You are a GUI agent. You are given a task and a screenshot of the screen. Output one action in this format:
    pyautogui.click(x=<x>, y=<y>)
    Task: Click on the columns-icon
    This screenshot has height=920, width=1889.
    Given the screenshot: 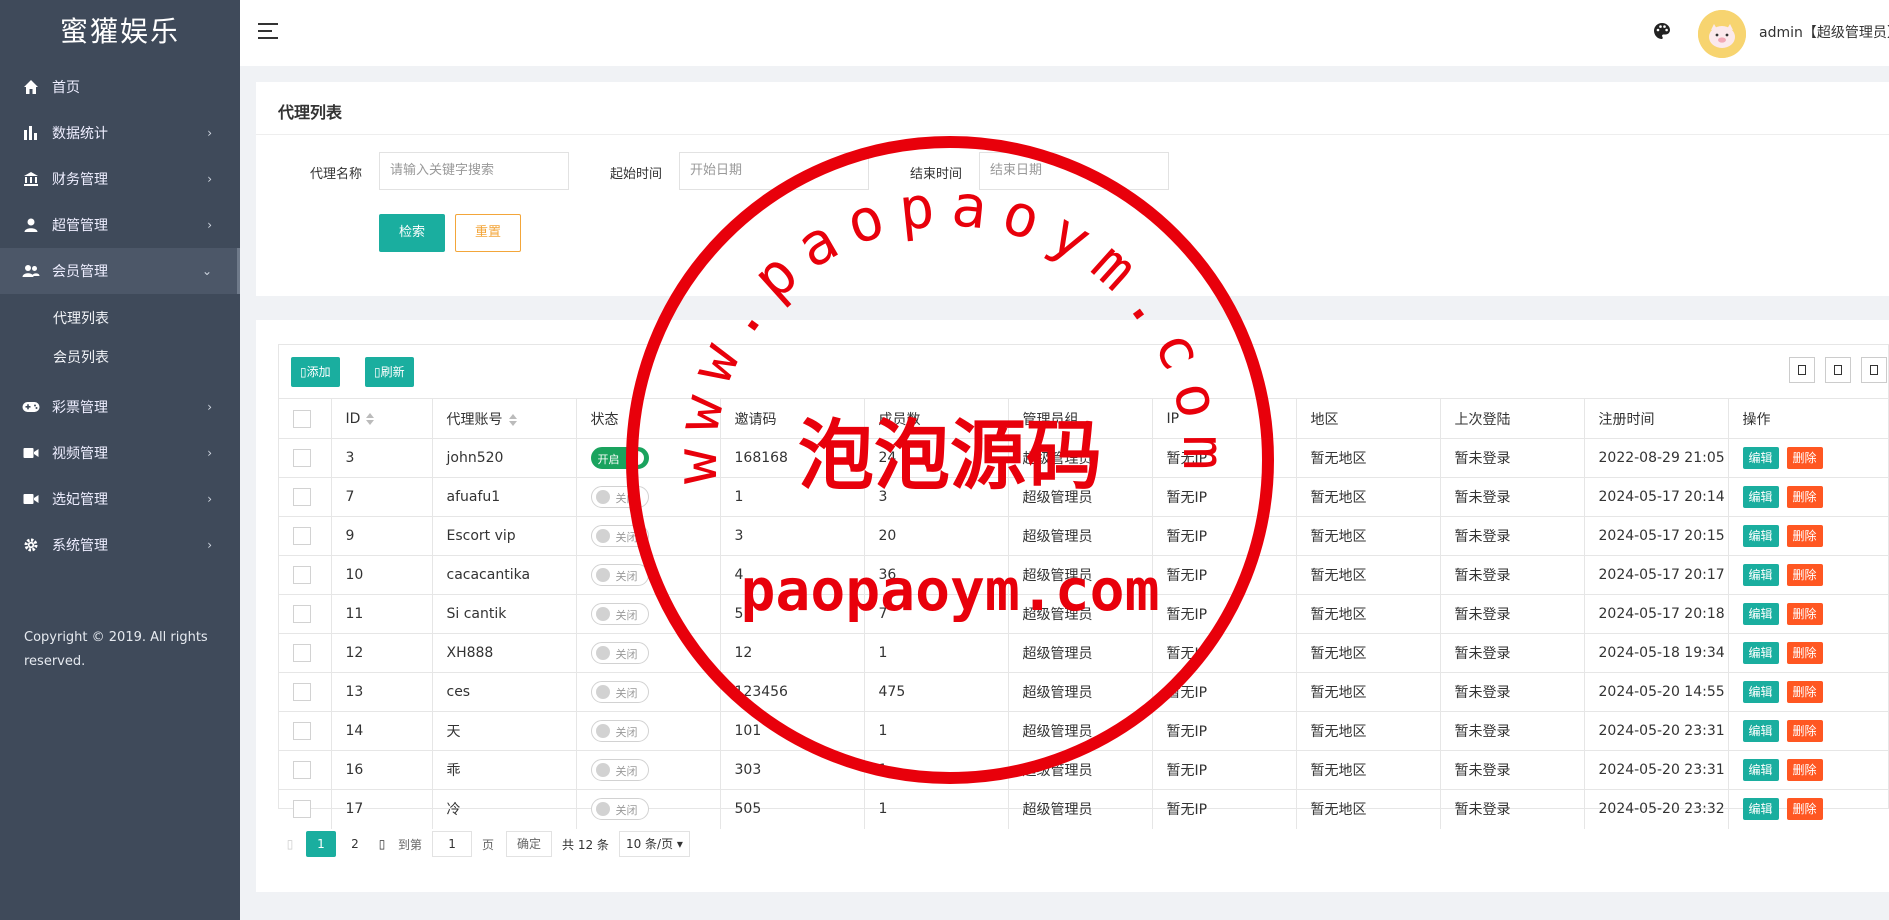 What is the action you would take?
    pyautogui.click(x=1802, y=370)
    